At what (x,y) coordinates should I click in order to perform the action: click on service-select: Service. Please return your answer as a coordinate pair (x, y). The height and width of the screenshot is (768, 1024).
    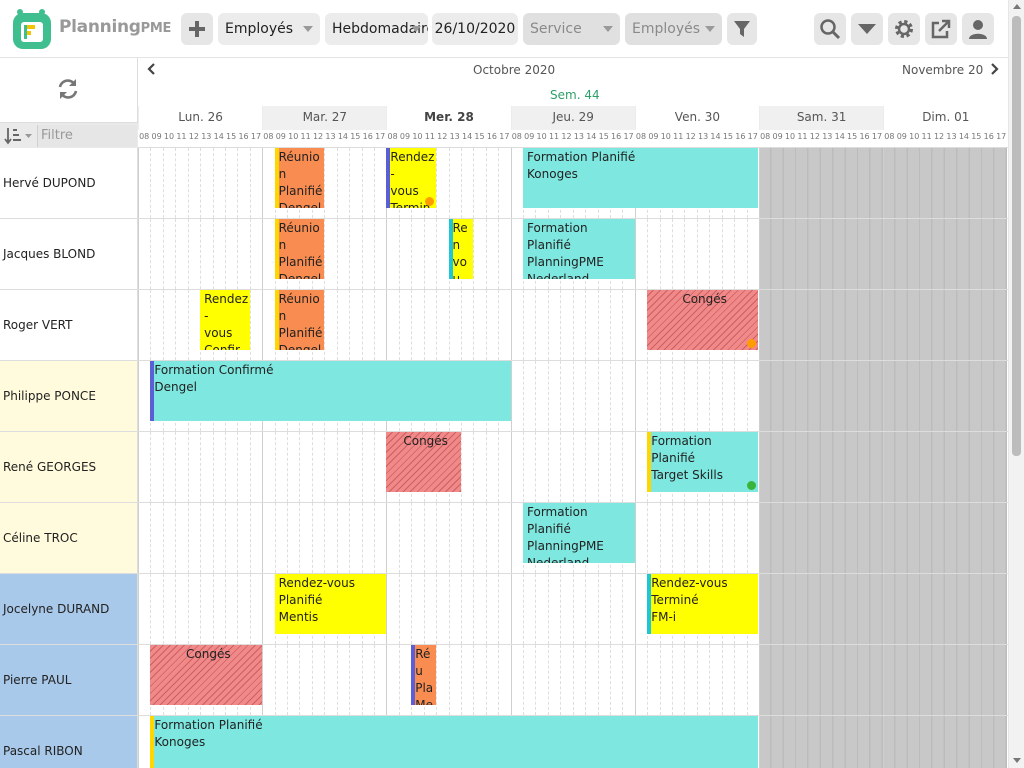
    Looking at the image, I should click on (571, 29).